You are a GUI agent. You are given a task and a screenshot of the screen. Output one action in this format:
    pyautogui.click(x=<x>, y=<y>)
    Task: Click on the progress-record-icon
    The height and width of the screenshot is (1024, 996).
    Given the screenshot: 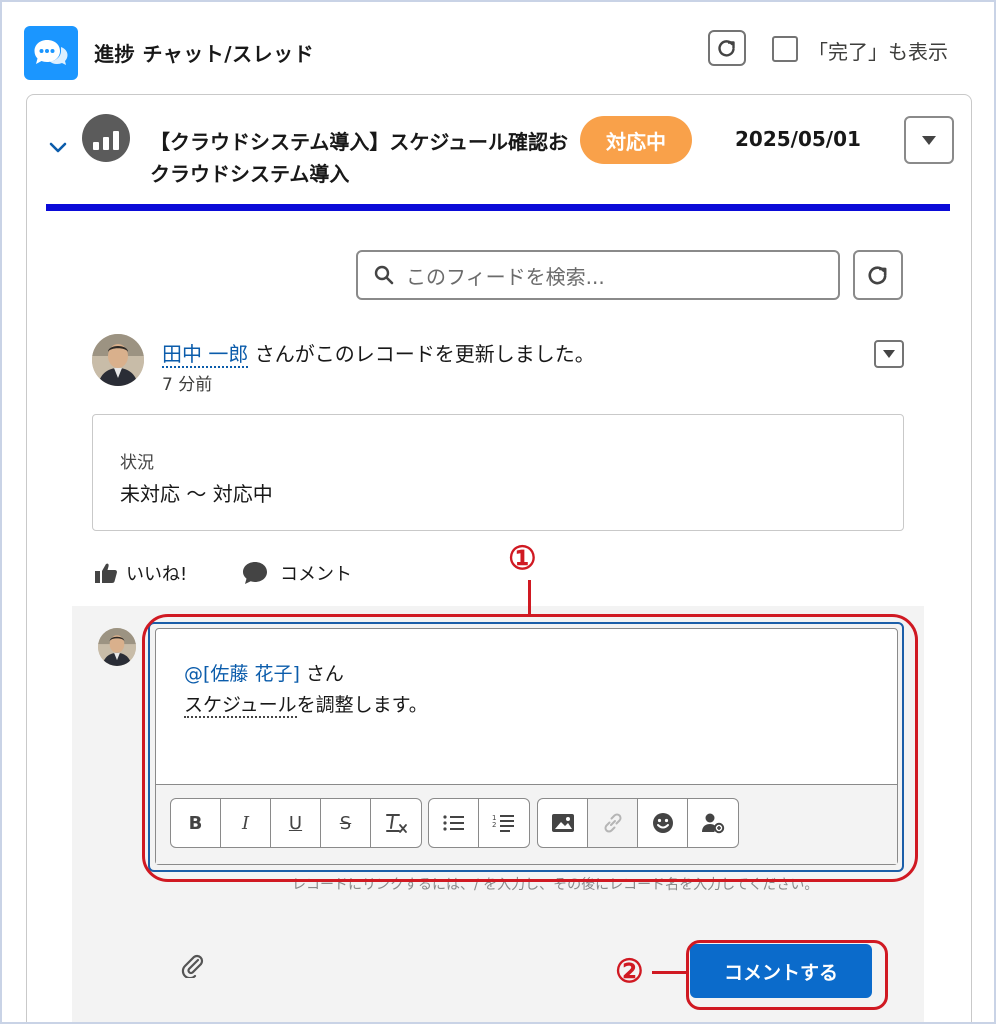 What is the action you would take?
    pyautogui.click(x=106, y=138)
    